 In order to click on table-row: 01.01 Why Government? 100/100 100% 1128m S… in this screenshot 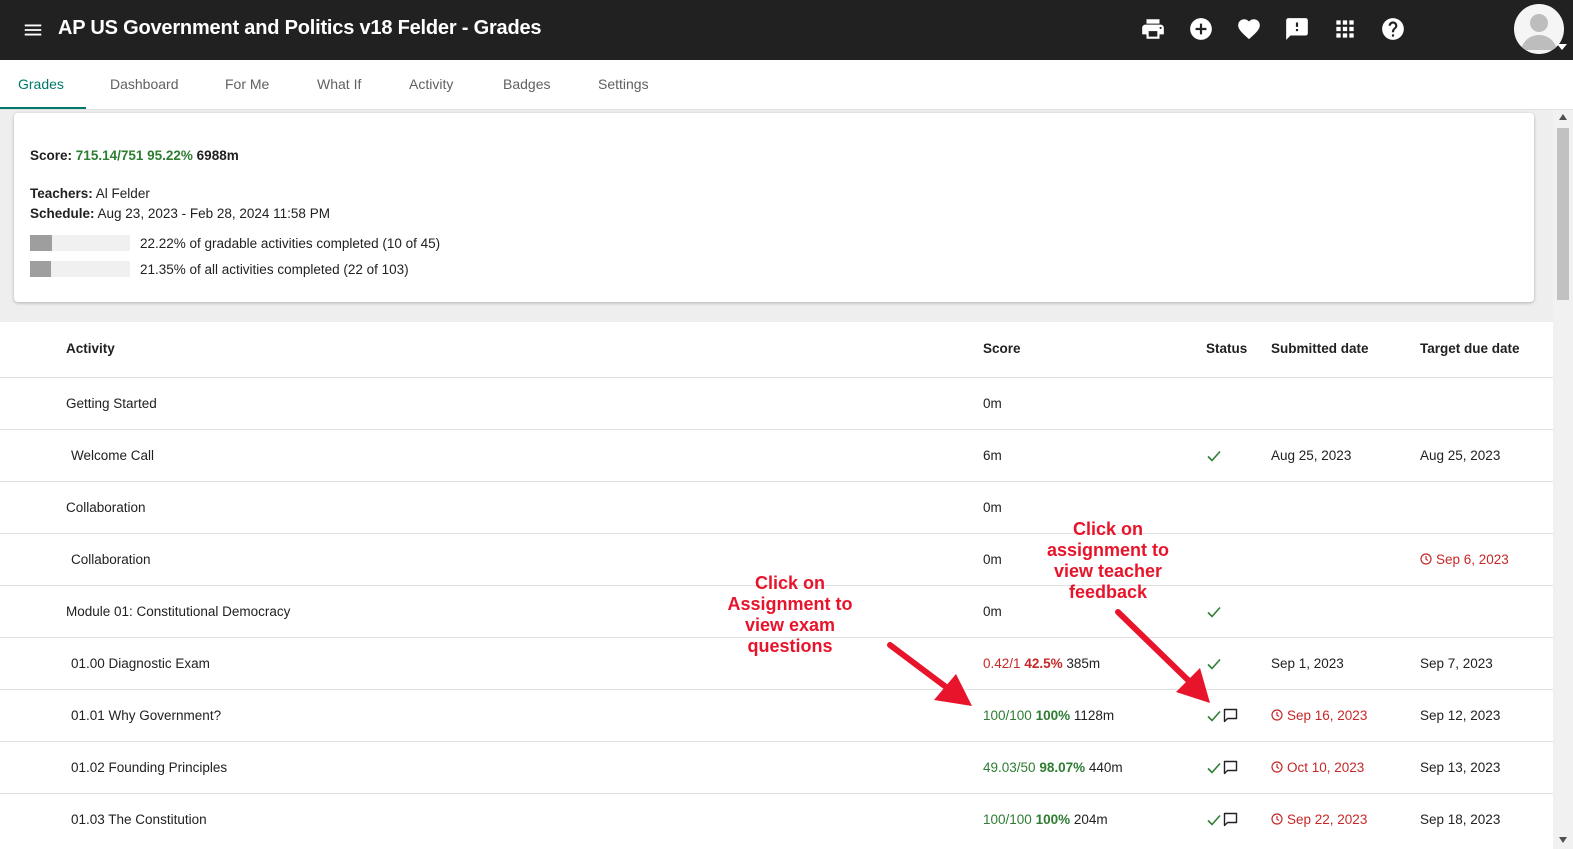, I will do `click(776, 715)`.